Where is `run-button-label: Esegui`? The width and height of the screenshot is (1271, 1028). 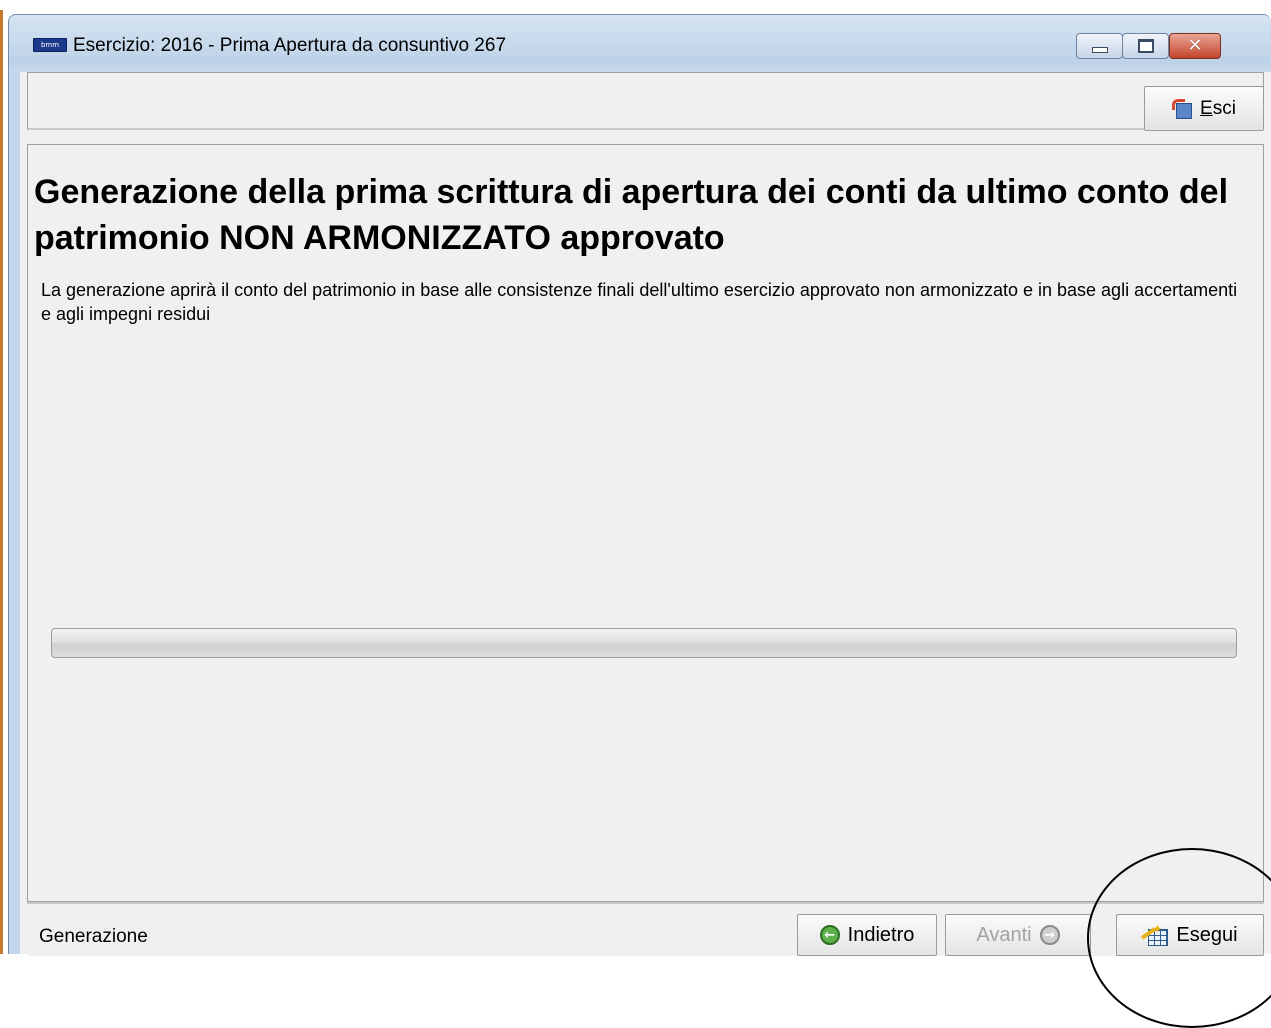
run-button-label: Esegui is located at coordinates (1207, 934).